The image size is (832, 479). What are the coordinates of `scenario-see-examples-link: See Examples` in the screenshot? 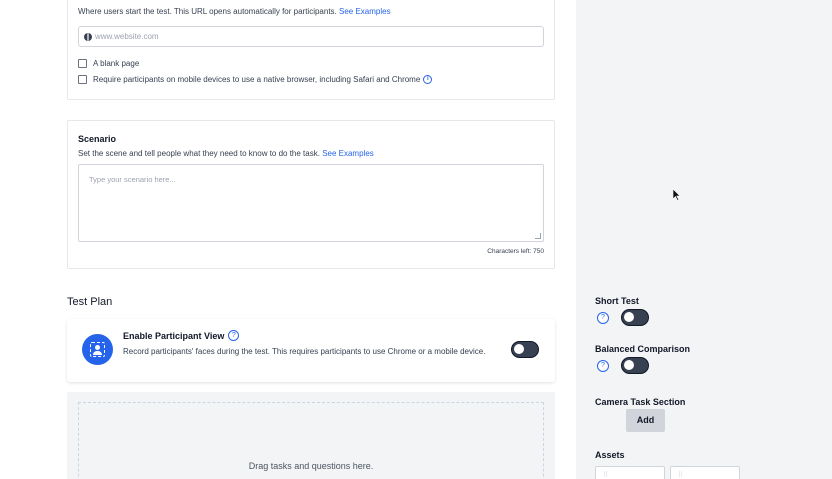 It's located at (348, 153).